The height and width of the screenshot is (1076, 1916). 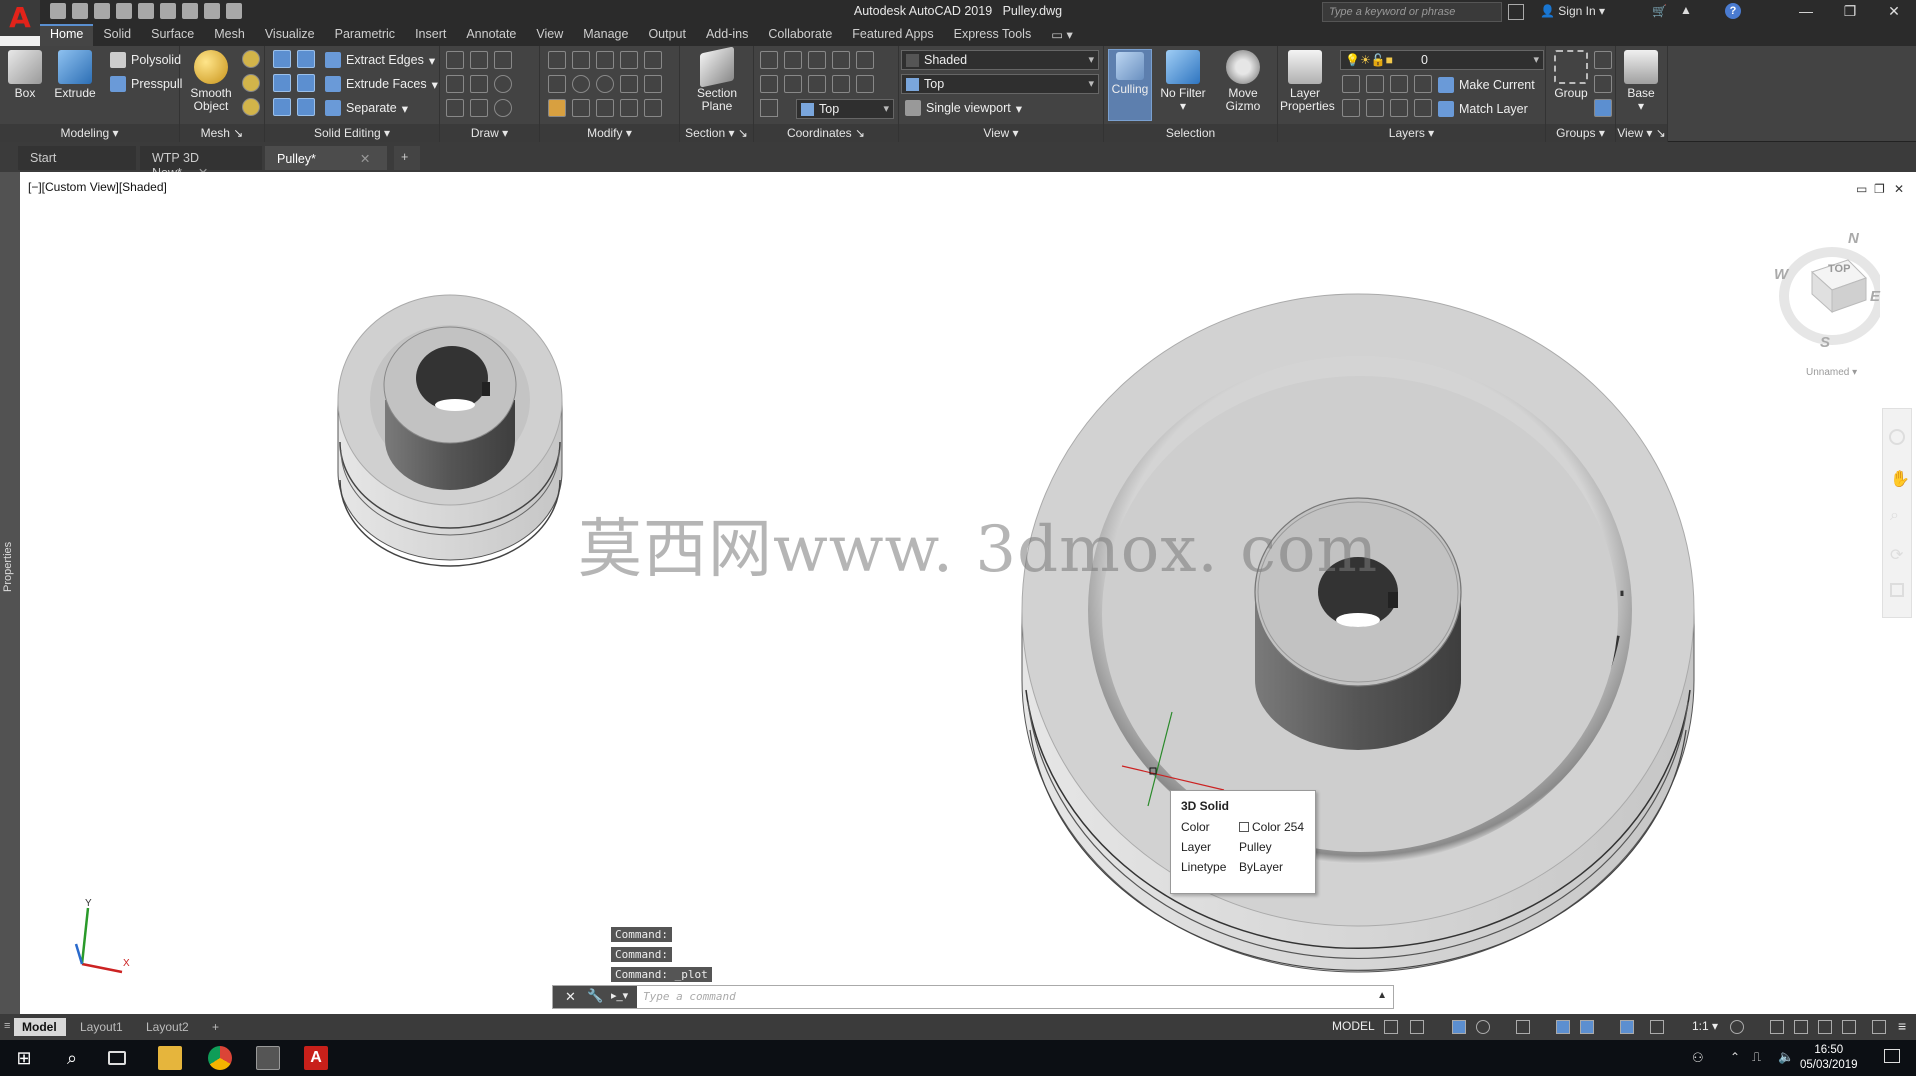 What do you see at coordinates (1825, 342) in the screenshot?
I see `compass-s: S` at bounding box center [1825, 342].